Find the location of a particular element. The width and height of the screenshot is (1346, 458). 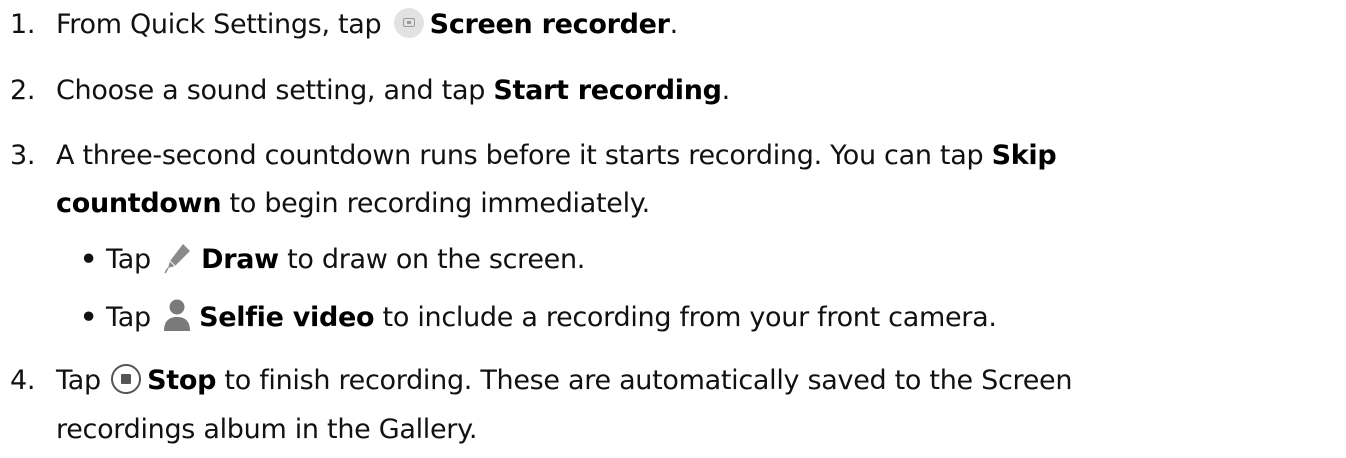

skip-countdown-label-part-2: countdown is located at coordinates (139, 203).